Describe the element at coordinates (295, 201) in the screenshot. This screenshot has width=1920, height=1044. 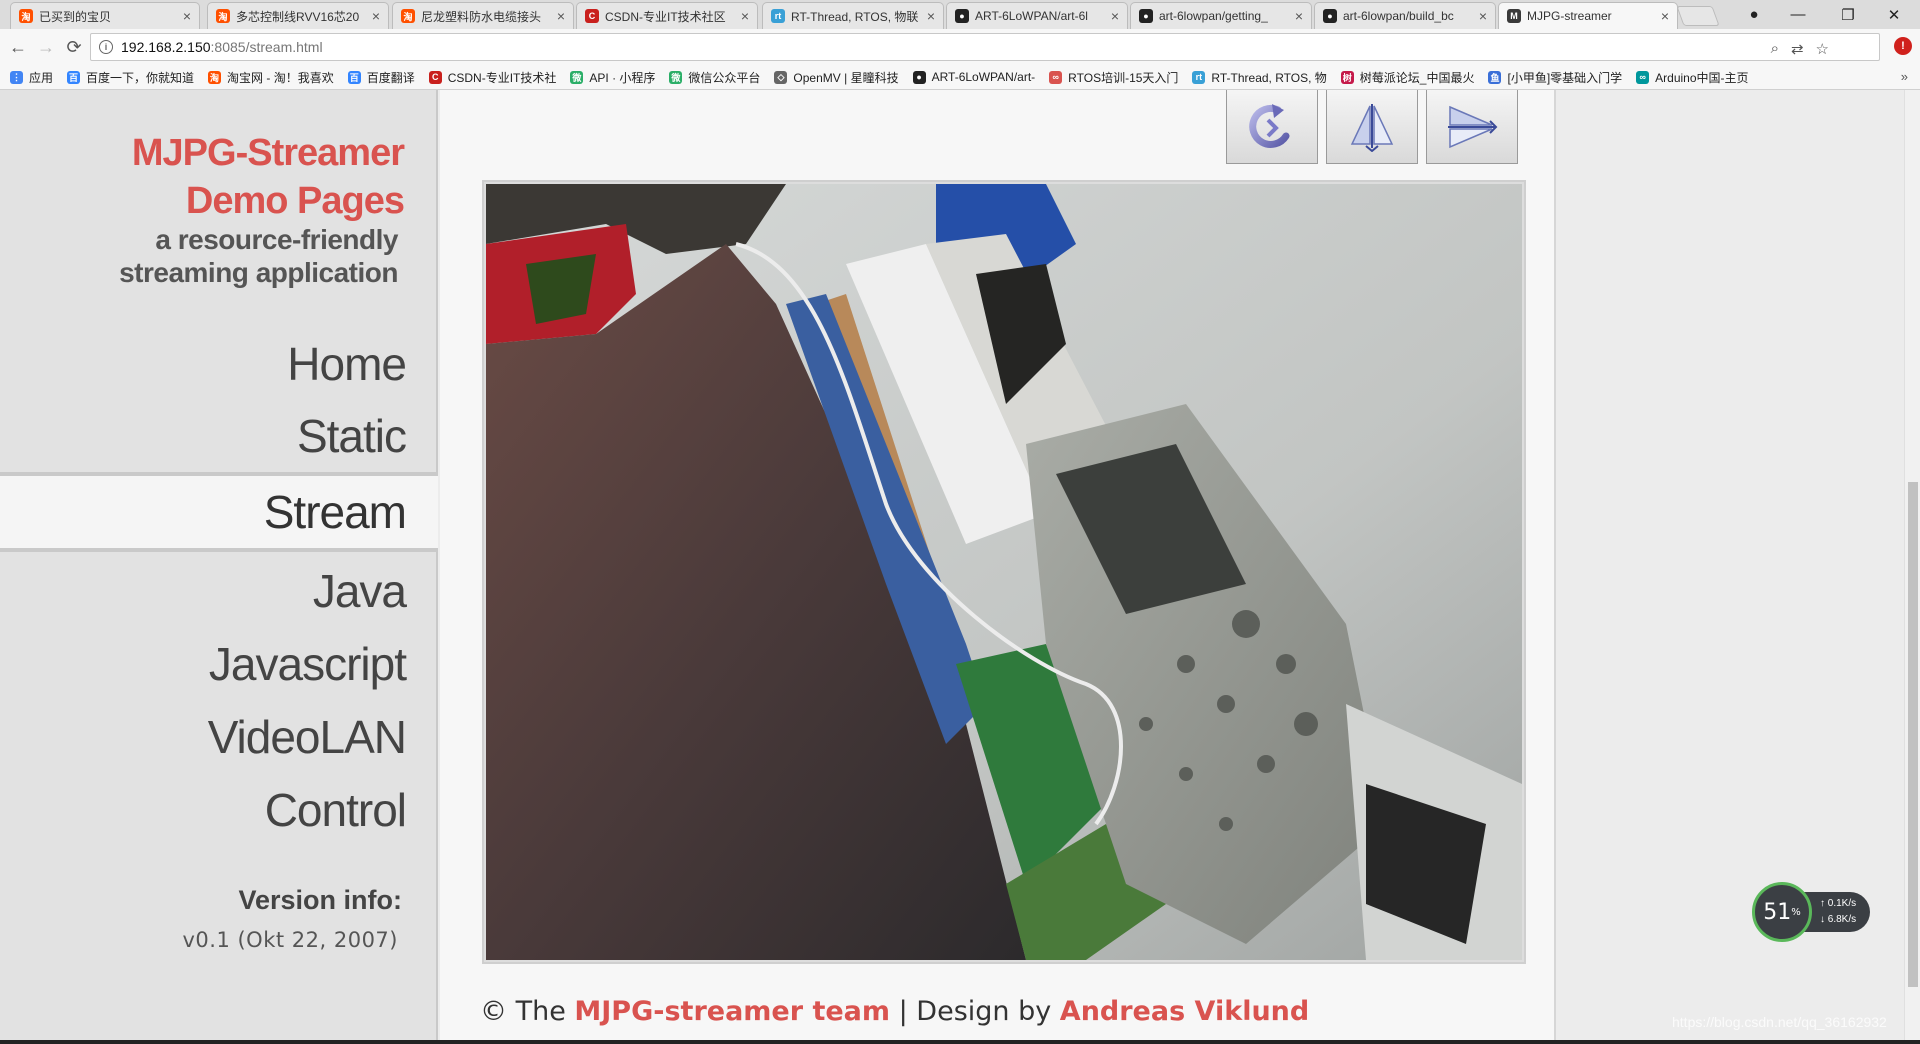
I see `logo-subtitle: Demo Pages` at that location.